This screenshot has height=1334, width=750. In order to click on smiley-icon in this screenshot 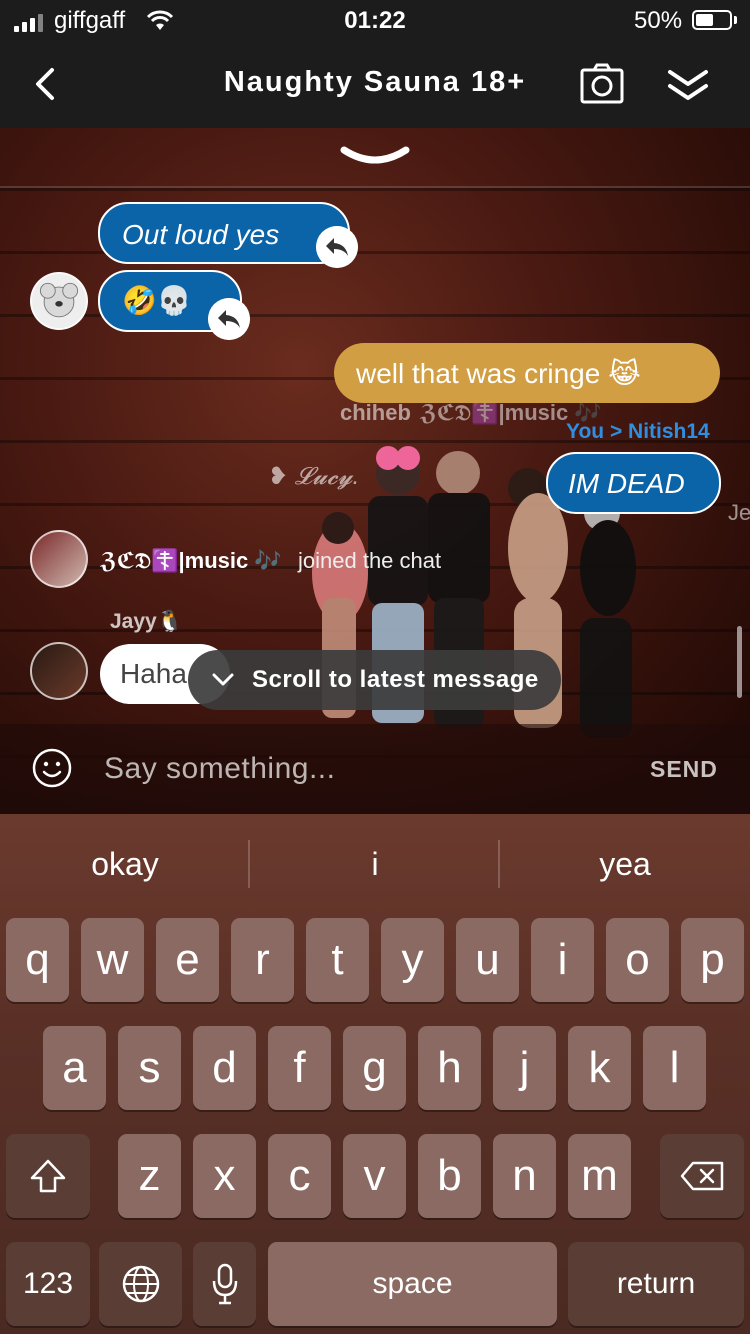, I will do `click(52, 768)`.